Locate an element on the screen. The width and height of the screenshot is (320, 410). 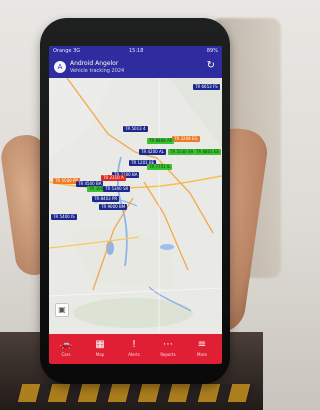
bottom-nav-more: ≡ More is located at coordinates (202, 349).